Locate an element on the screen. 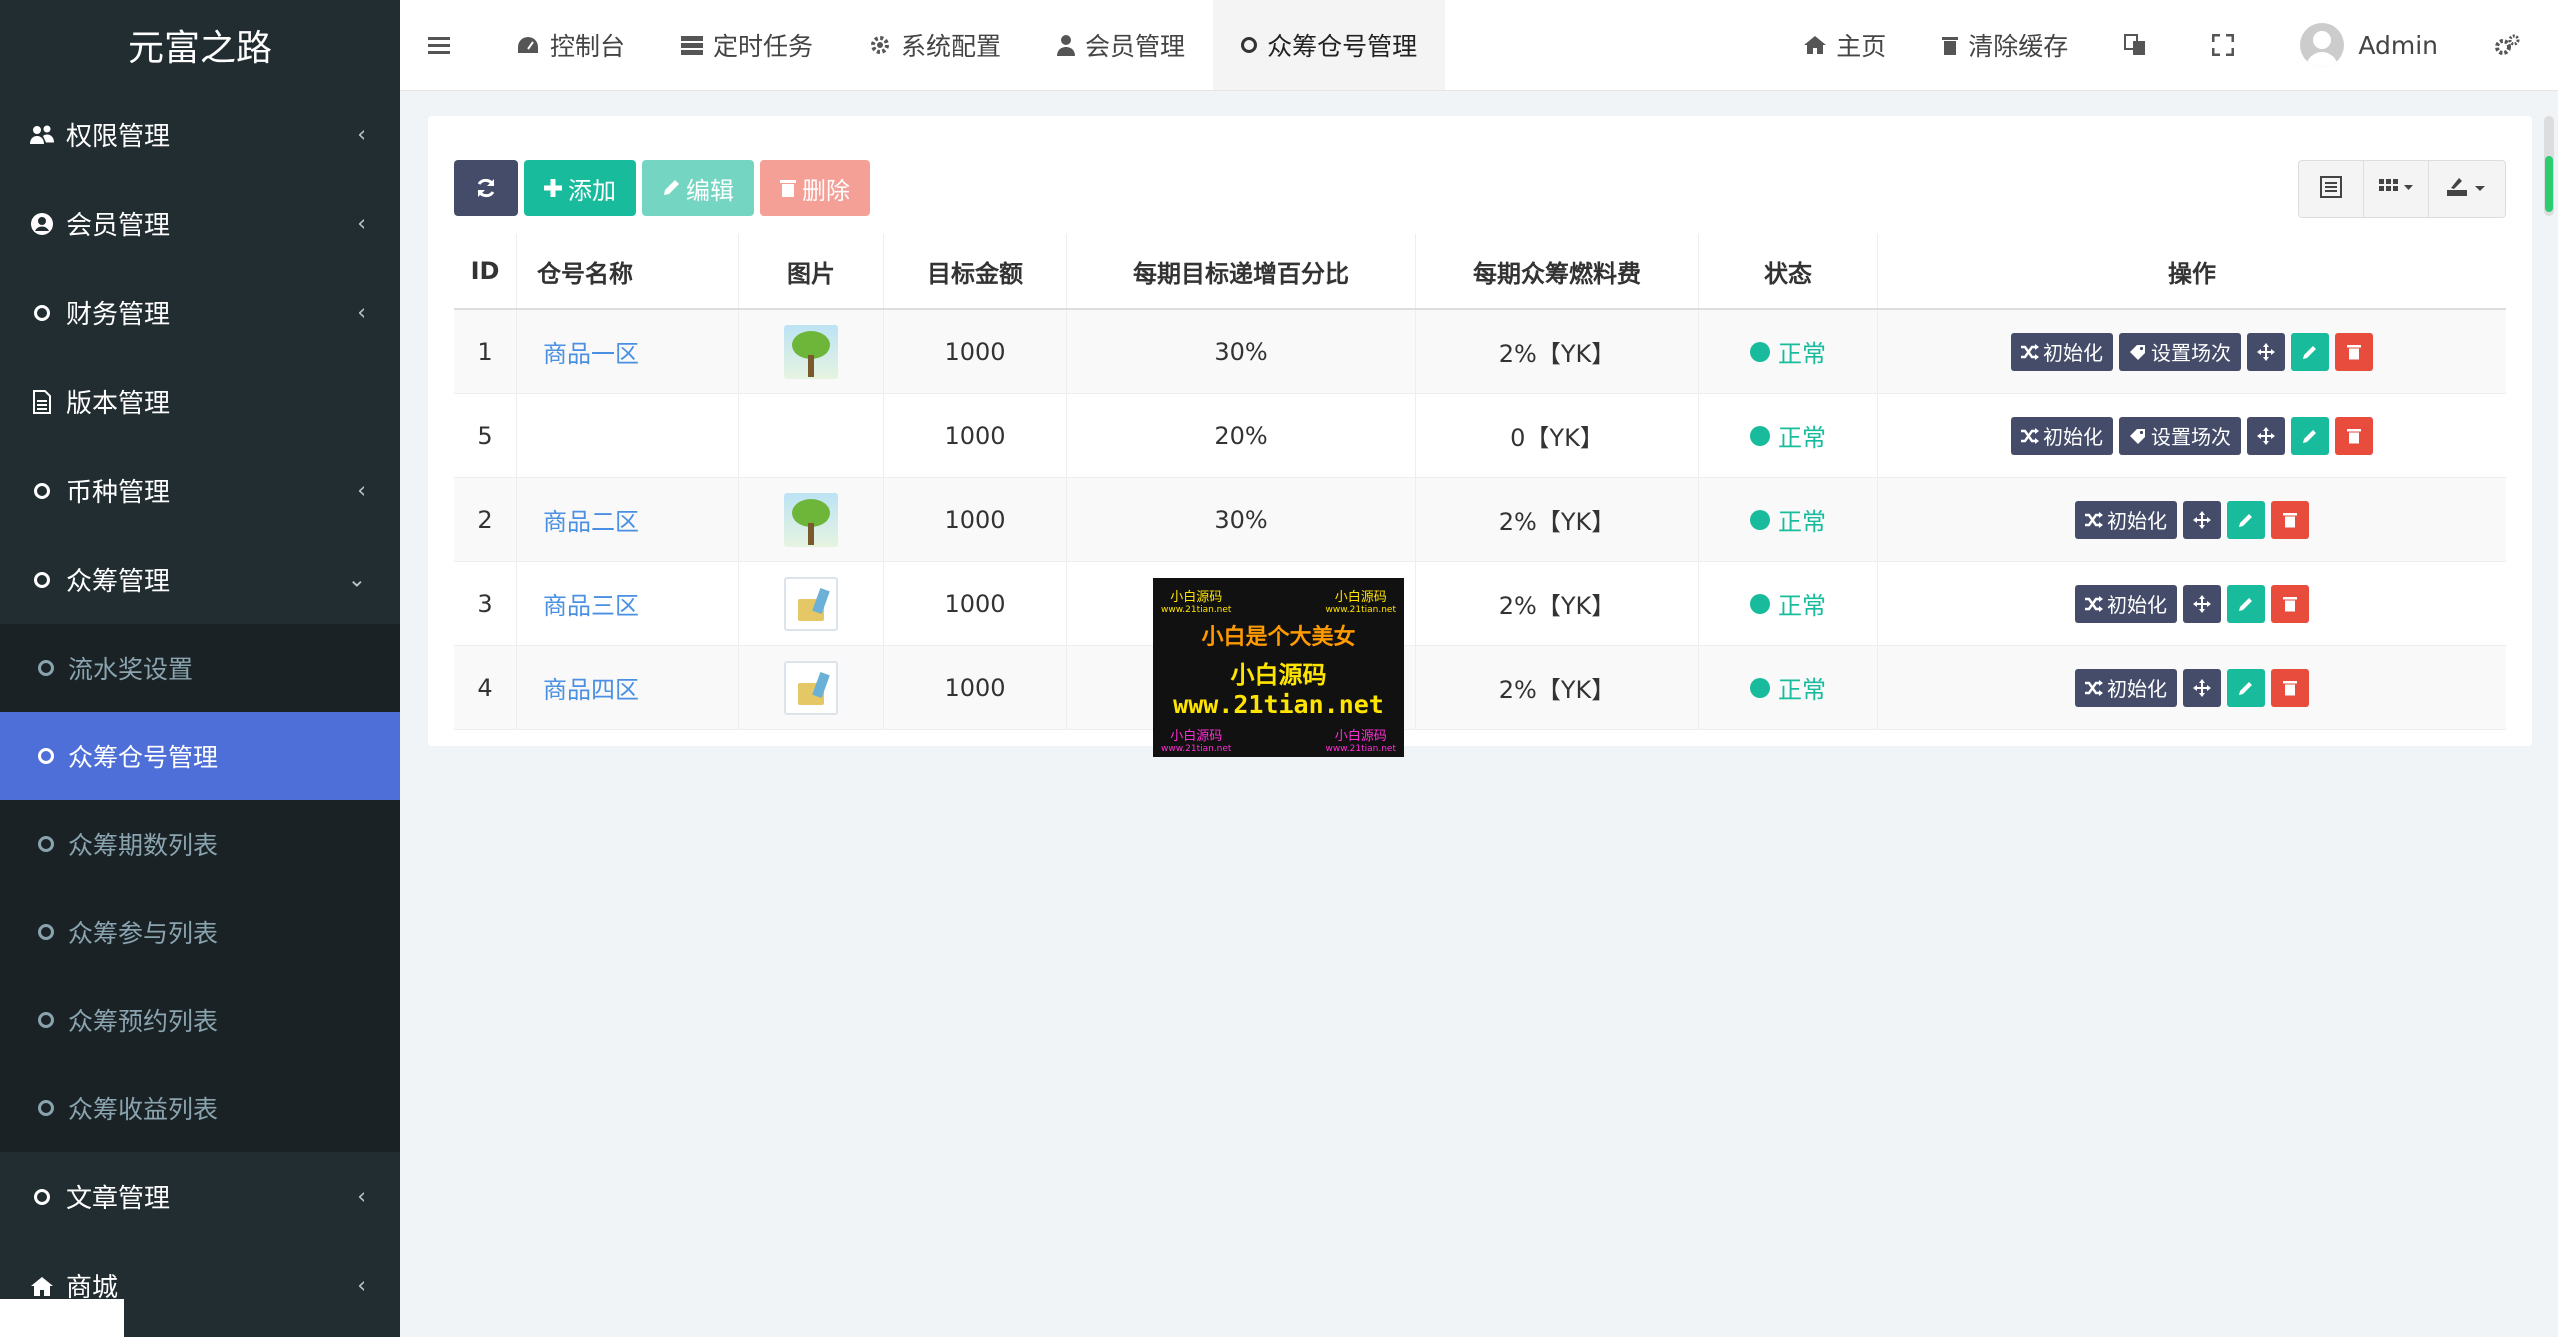  sidebar-item-label: 币种管理 is located at coordinates (118, 493).